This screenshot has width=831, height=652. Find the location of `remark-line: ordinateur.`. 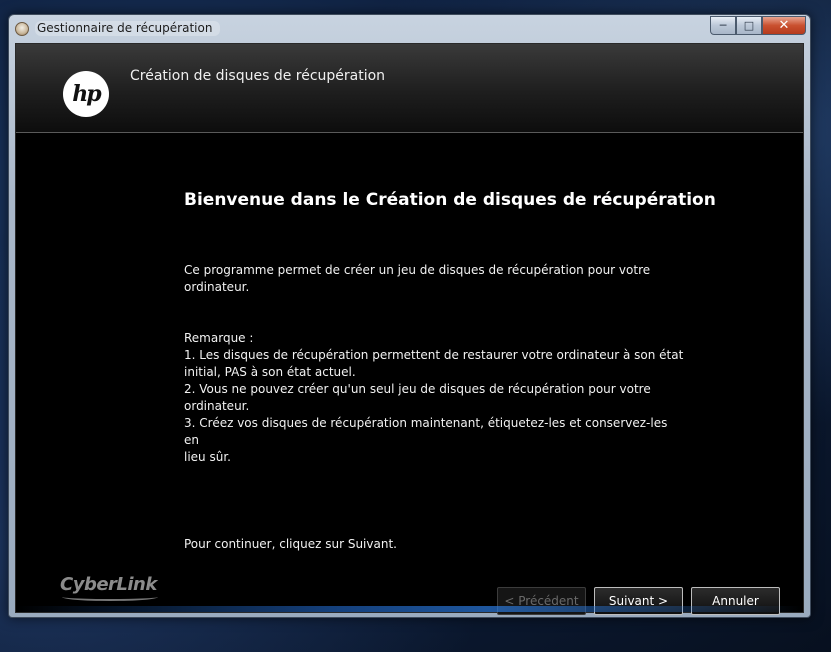

remark-line: ordinateur. is located at coordinates (217, 406).